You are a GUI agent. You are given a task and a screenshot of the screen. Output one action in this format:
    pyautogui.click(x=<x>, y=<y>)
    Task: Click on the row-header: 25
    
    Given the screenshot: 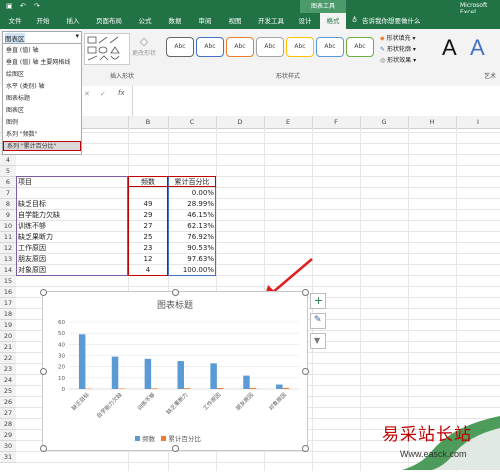 What is the action you would take?
    pyautogui.click(x=8, y=391)
    